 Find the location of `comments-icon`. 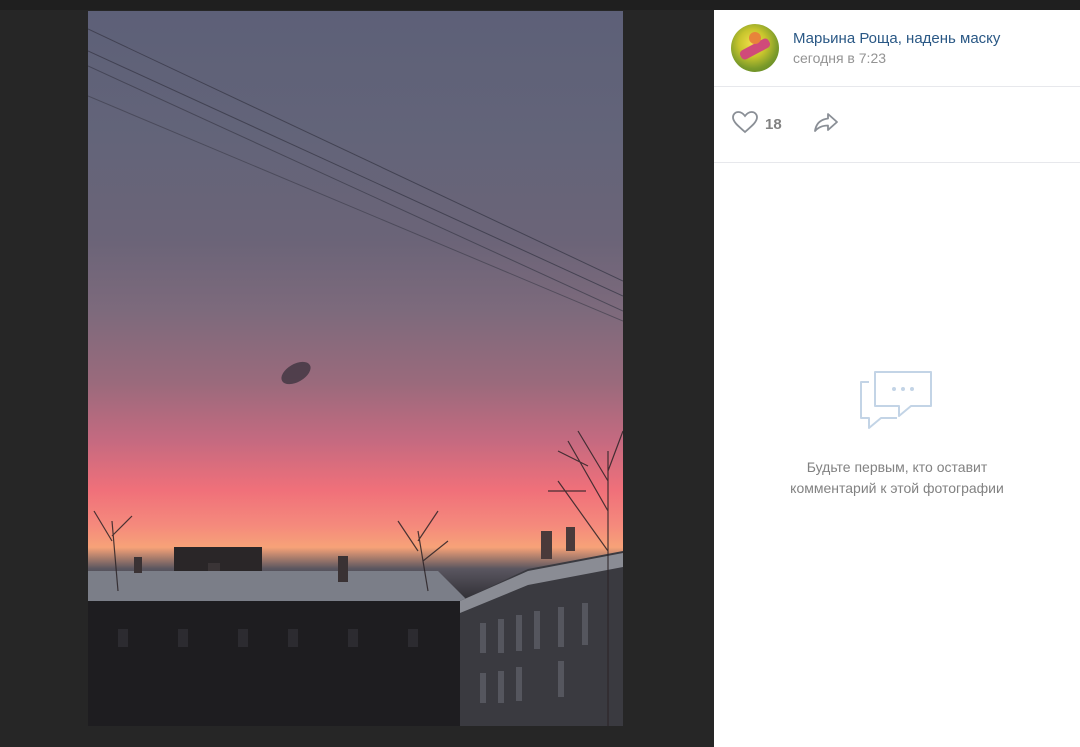

comments-icon is located at coordinates (897, 399).